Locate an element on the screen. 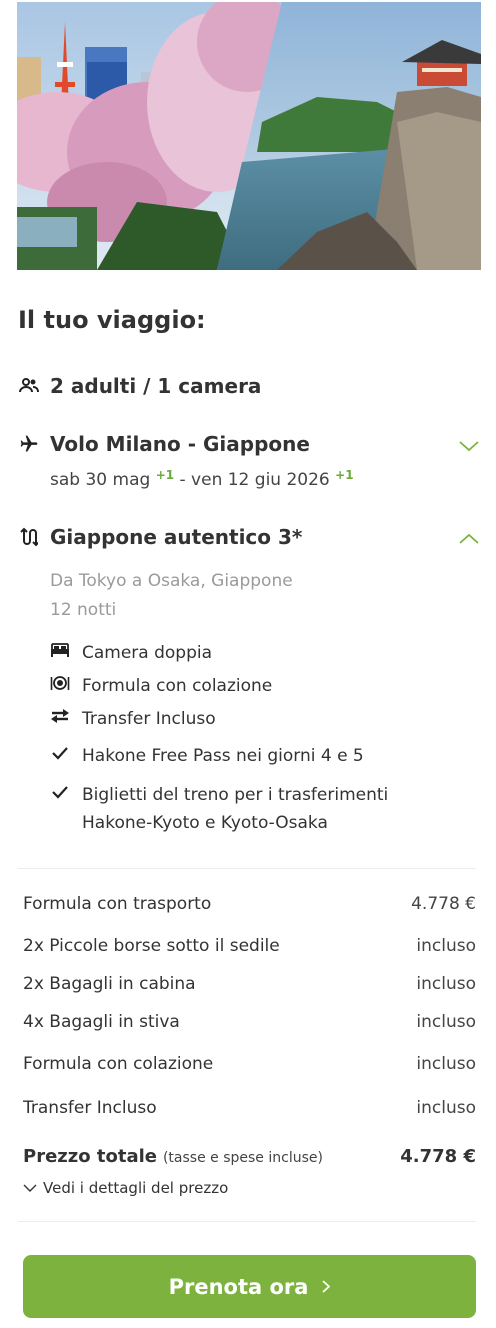  feature-item: Transfer Incluso is located at coordinates (236, 719).